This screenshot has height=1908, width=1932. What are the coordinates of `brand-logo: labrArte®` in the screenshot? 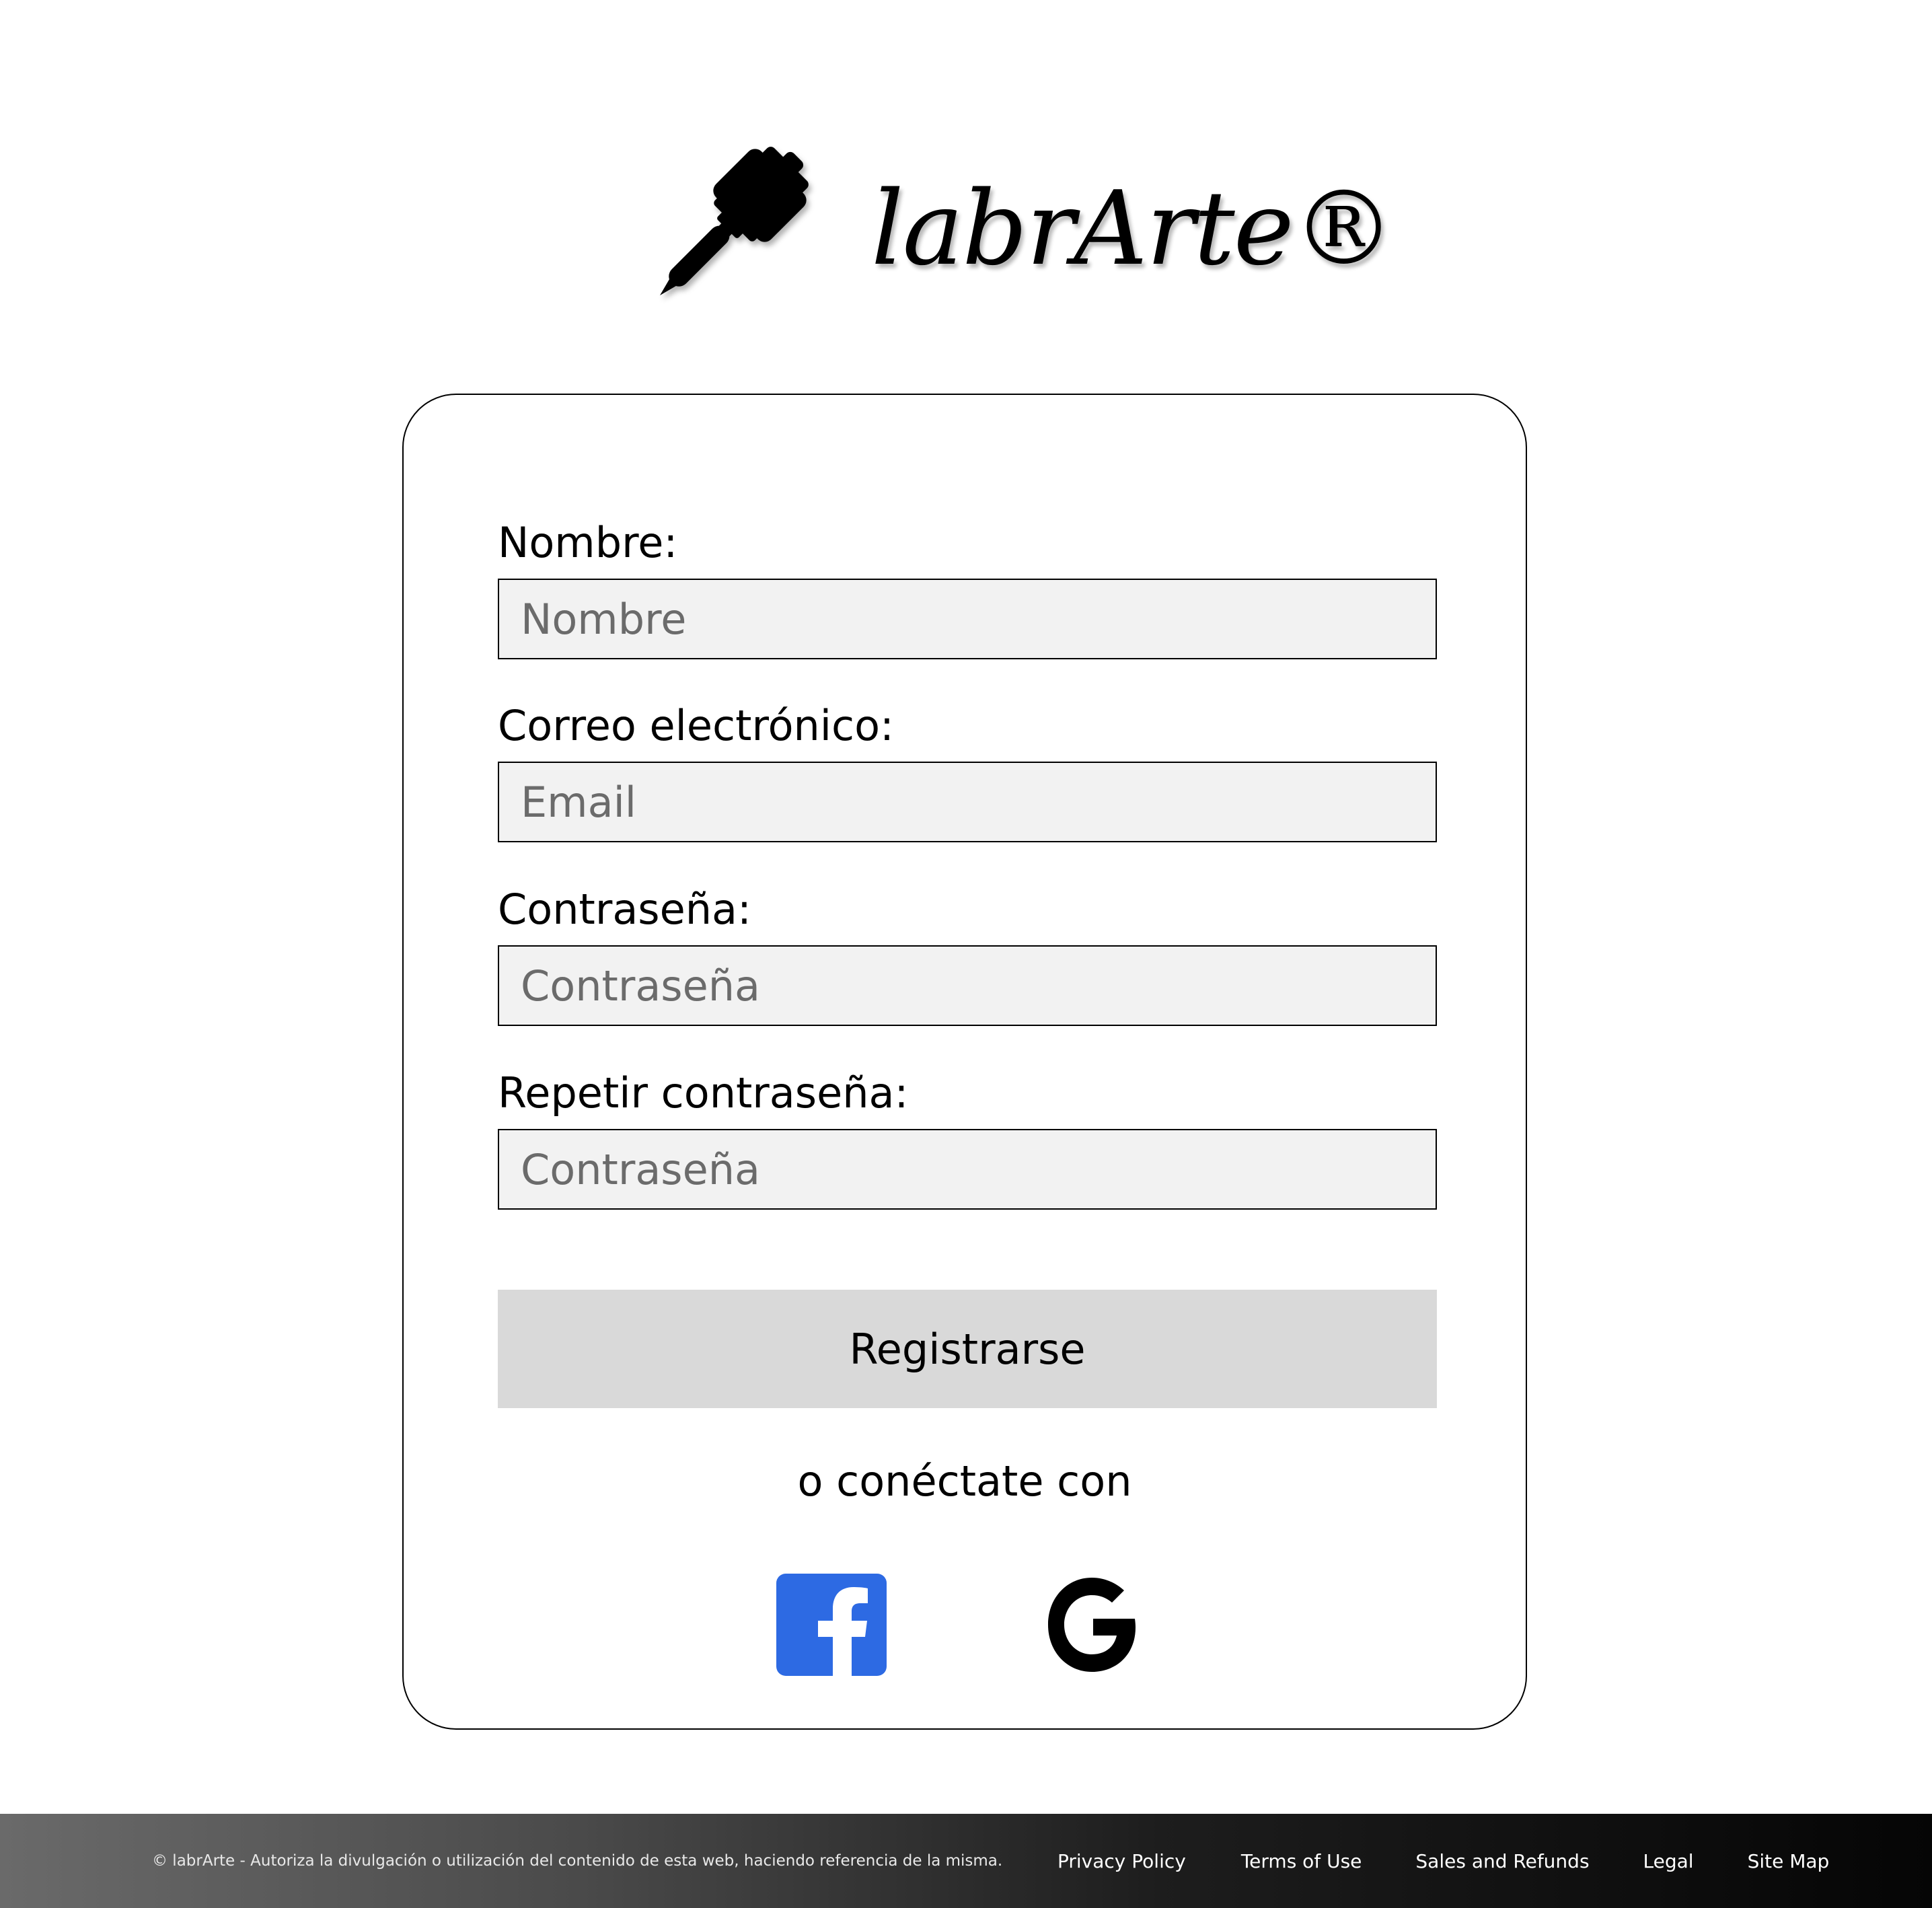 It's located at (1013, 229).